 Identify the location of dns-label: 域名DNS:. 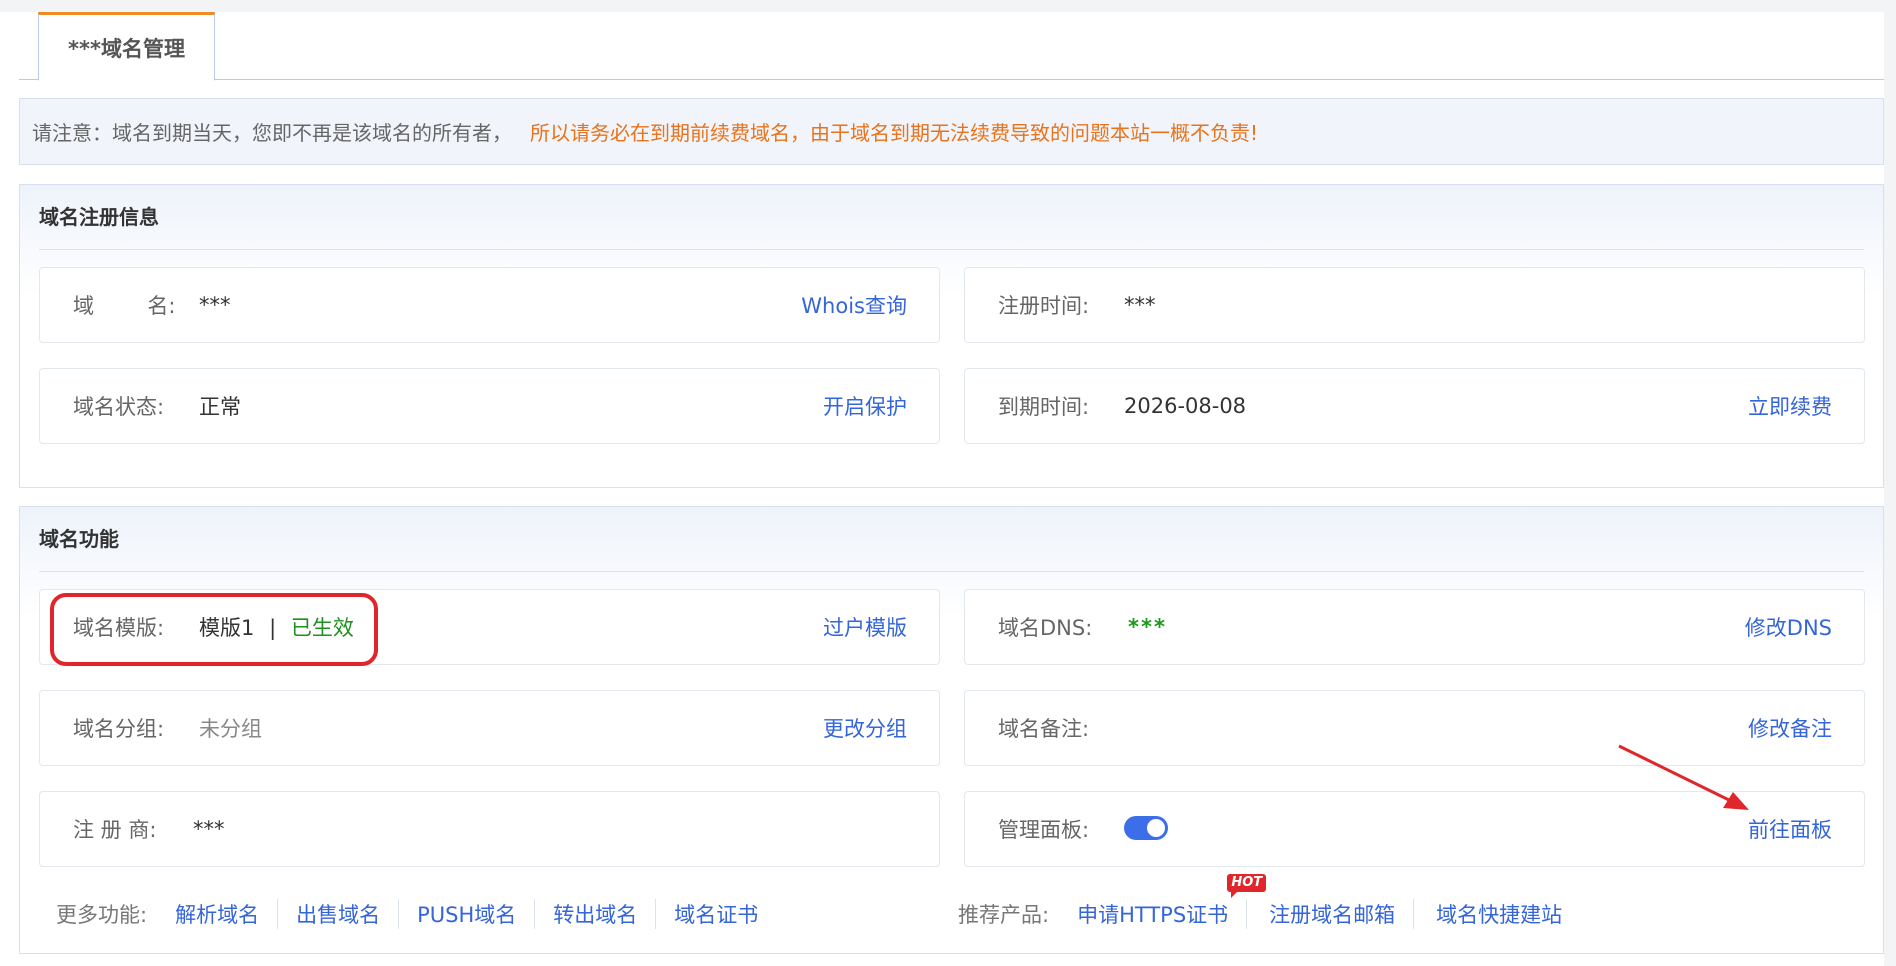
(1045, 628).